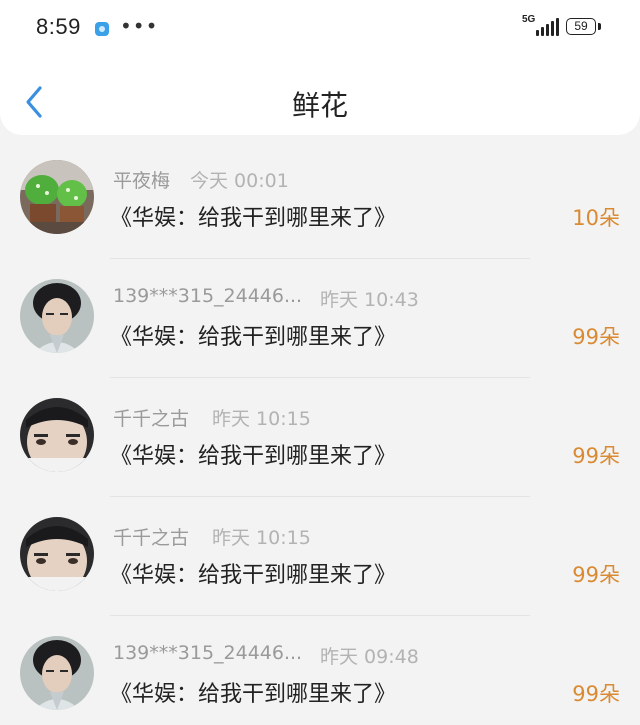 This screenshot has height=725, width=640. What do you see at coordinates (548, 27) in the screenshot?
I see `signal-bars` at bounding box center [548, 27].